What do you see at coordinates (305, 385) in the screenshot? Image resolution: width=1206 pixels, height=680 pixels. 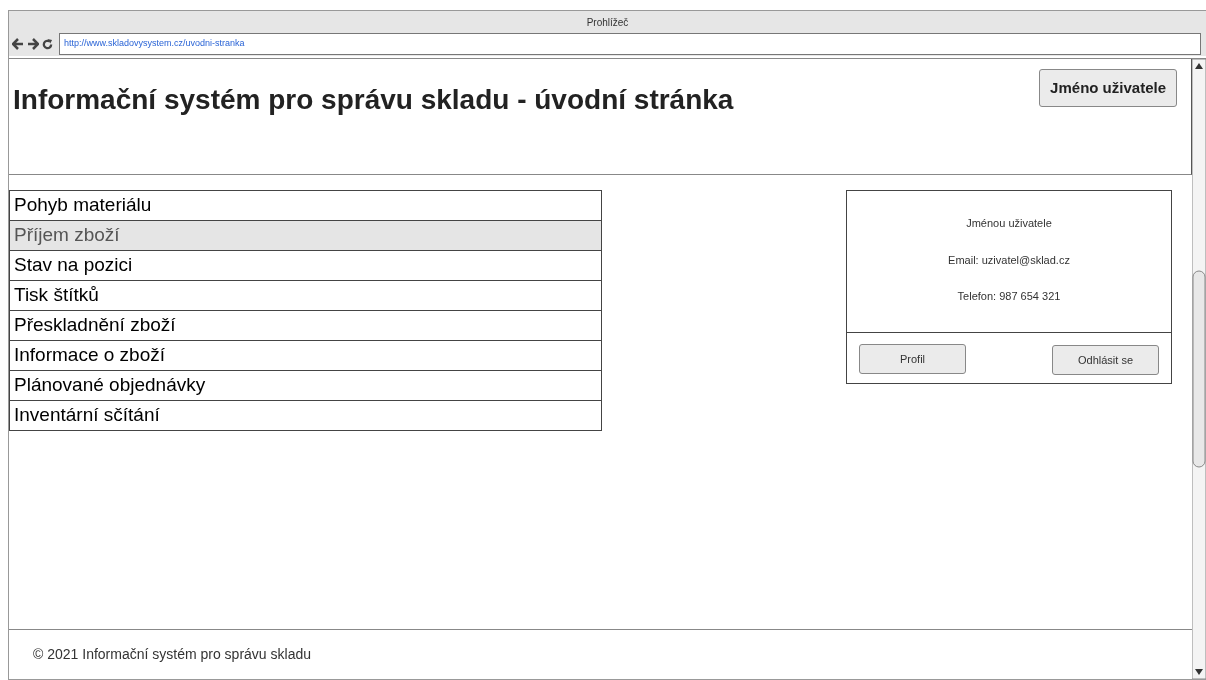 I see `menu-item: Plánované objednávky` at bounding box center [305, 385].